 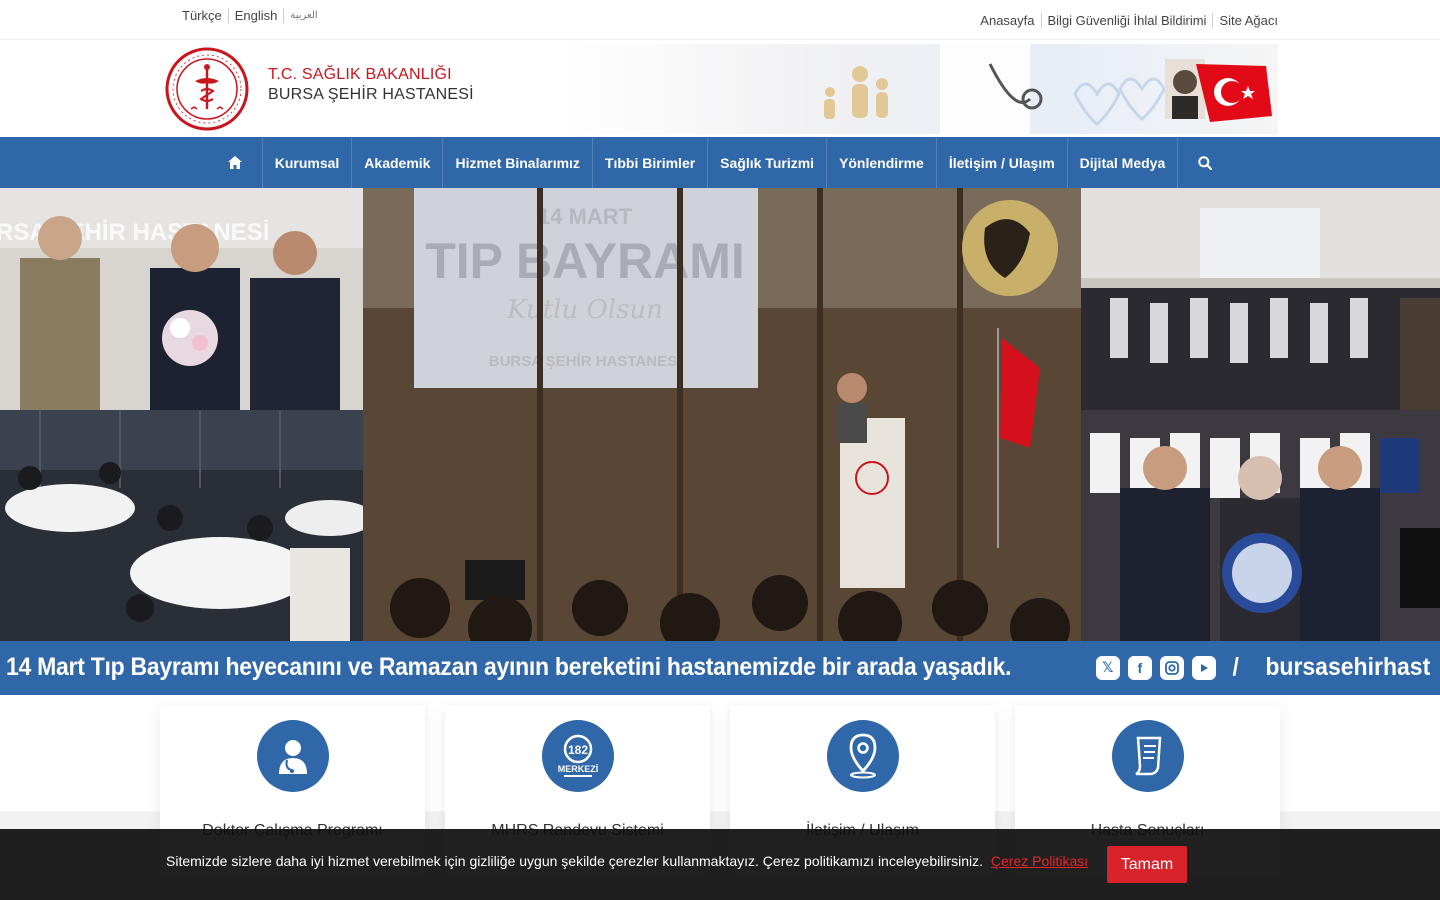 What do you see at coordinates (1347, 667) in the screenshot?
I see `social-handle: bursasehirhast` at bounding box center [1347, 667].